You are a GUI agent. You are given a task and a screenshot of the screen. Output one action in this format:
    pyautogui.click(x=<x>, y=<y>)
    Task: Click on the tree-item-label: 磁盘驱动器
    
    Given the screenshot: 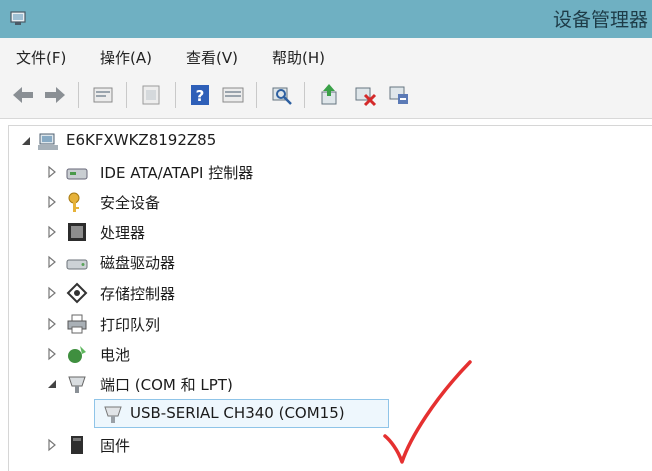 What is the action you would take?
    pyautogui.click(x=138, y=263)
    